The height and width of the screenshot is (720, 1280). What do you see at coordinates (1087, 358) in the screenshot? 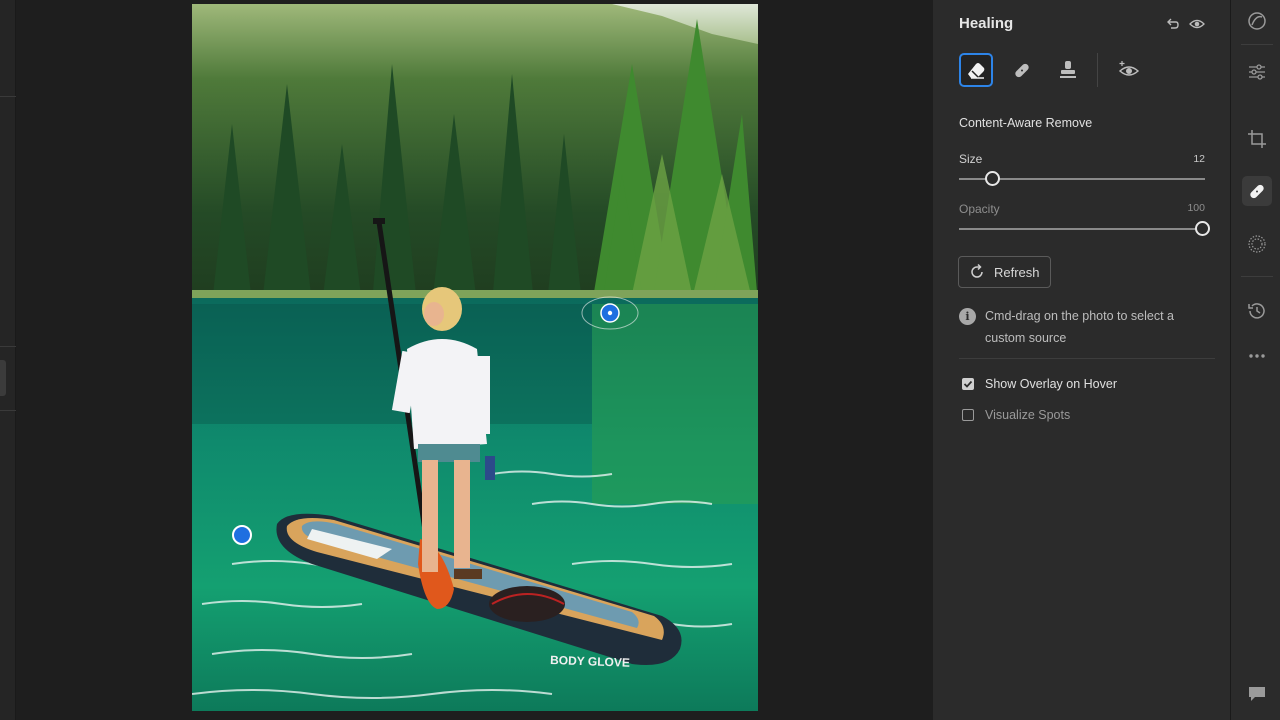
I see `panel-divider` at bounding box center [1087, 358].